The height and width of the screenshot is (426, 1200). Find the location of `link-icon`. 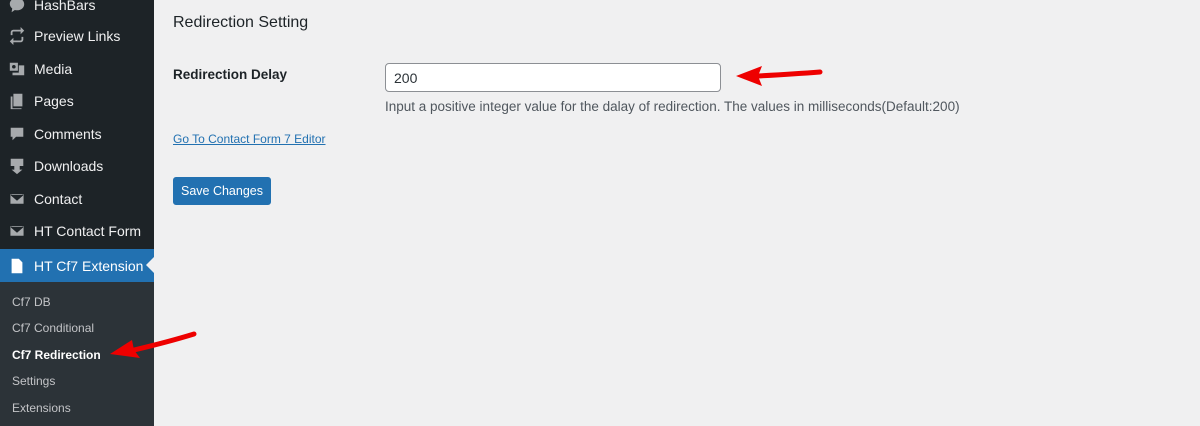

link-icon is located at coordinates (17, 36).